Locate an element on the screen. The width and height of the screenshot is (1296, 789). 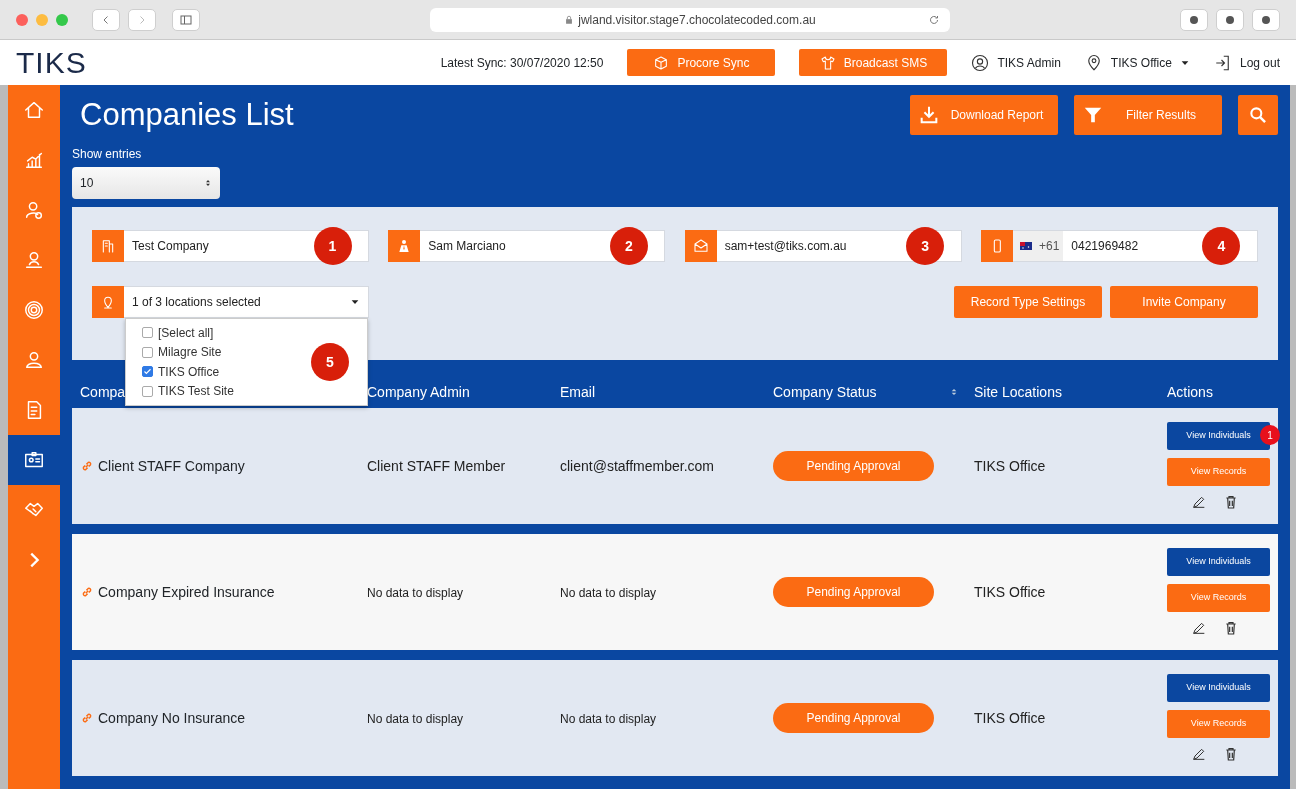
column-header: Actions is located at coordinates (1190, 392).